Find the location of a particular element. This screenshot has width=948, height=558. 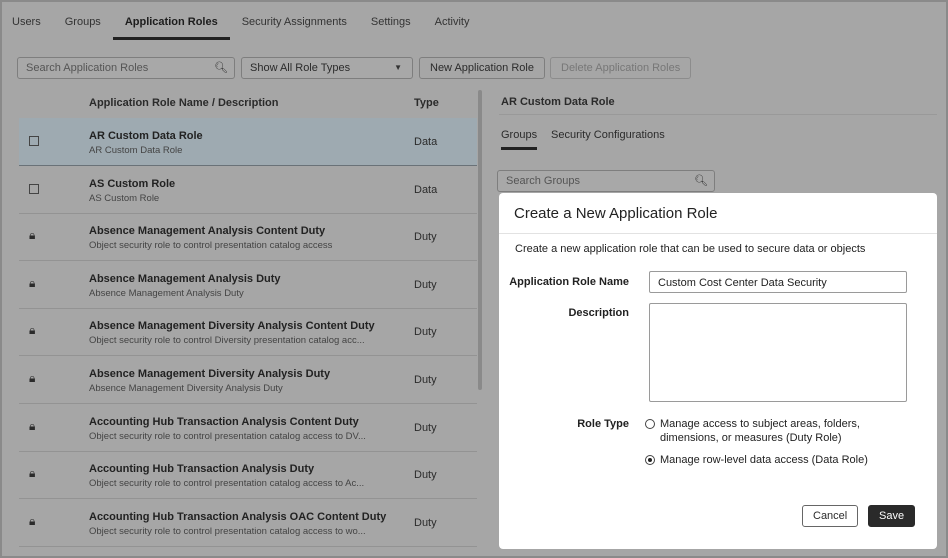

column-header-name: Application Role Name / Description is located at coordinates (184, 103).